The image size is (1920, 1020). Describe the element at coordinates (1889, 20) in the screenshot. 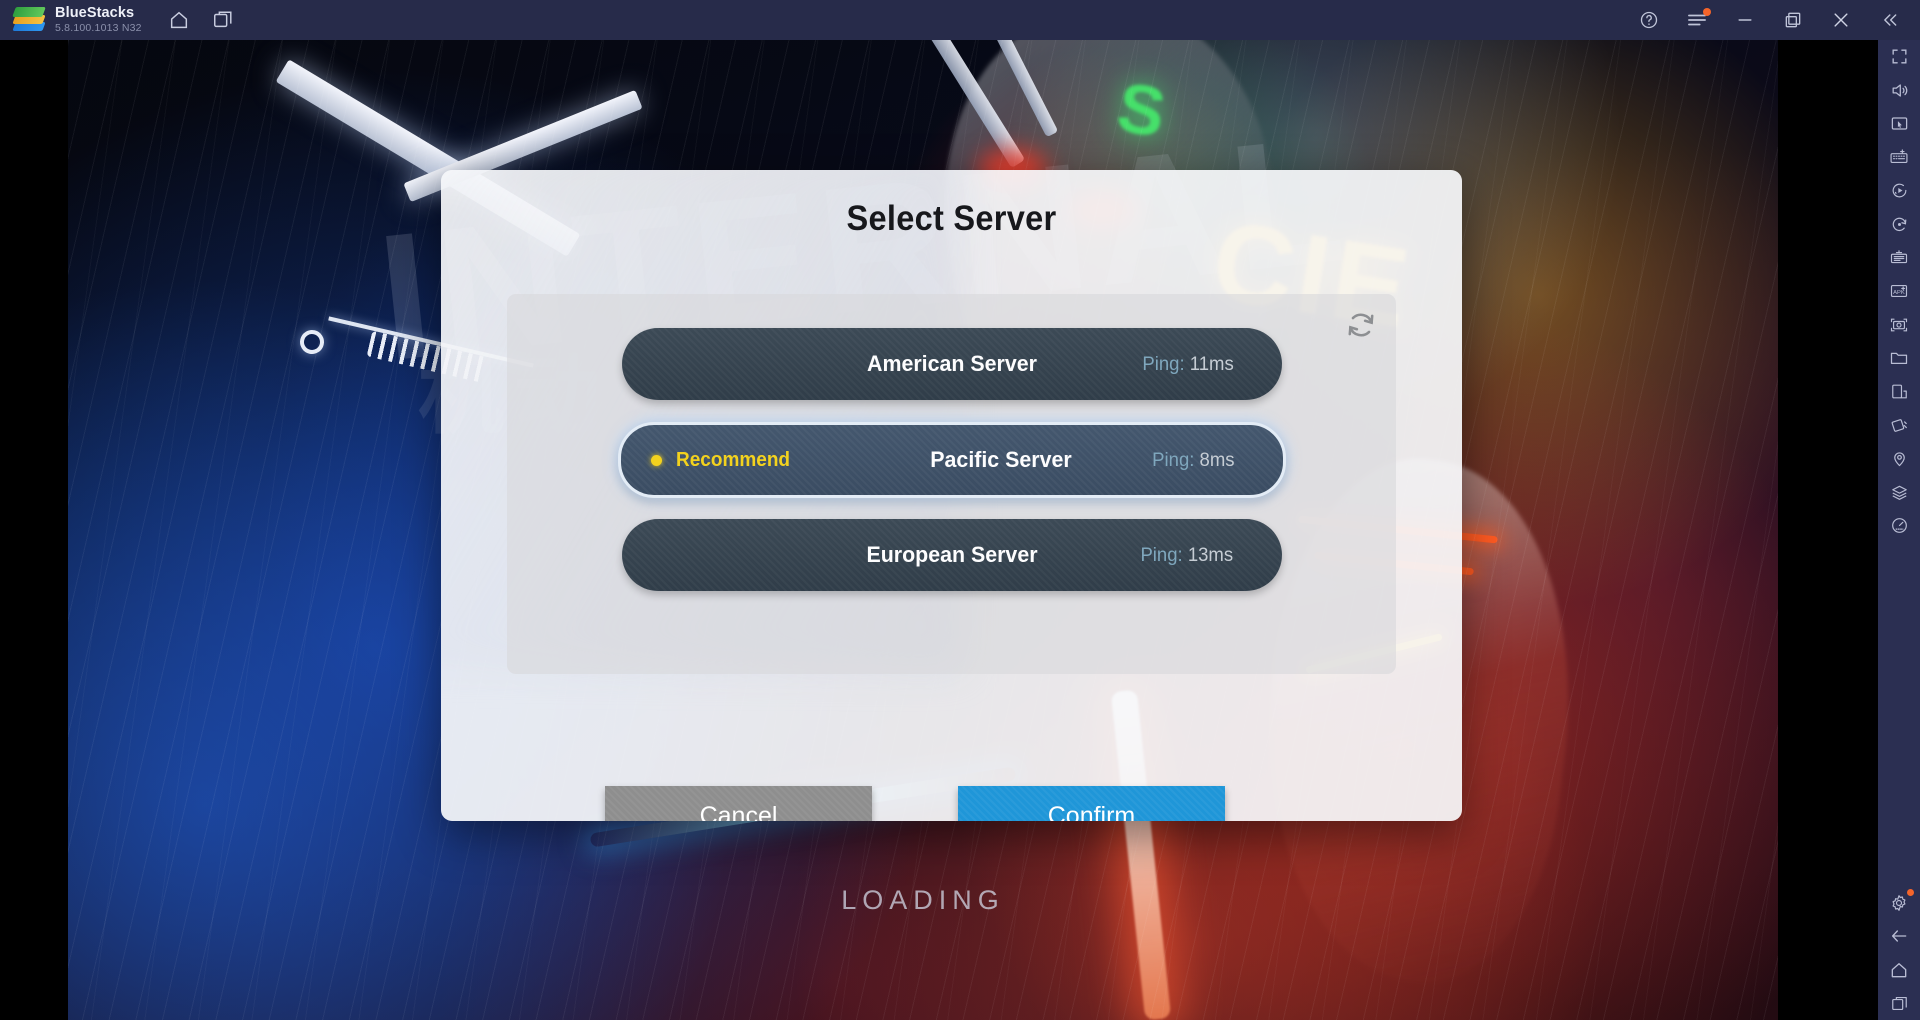

I see `collapse-sidebar-icon` at that location.